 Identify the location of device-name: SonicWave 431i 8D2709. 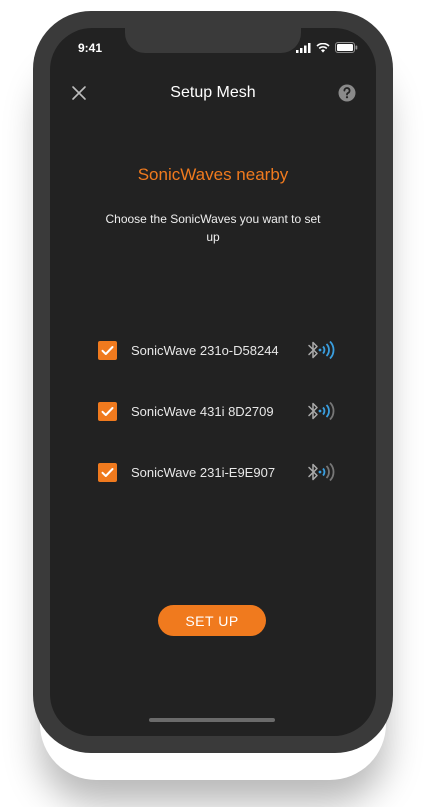
(202, 411).